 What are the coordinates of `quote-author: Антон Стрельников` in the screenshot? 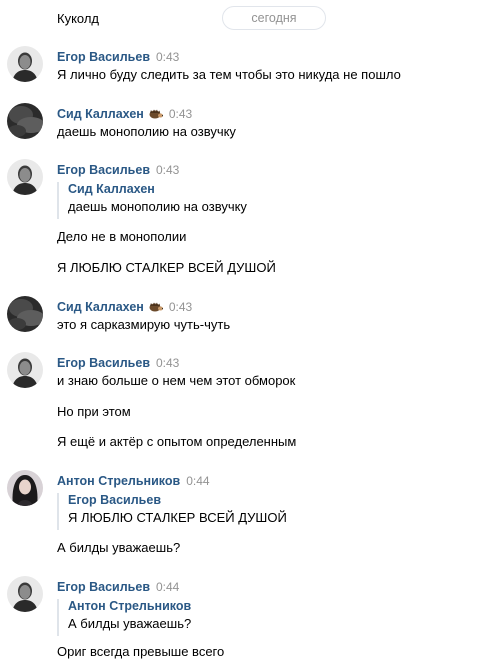 It's located at (129, 606).